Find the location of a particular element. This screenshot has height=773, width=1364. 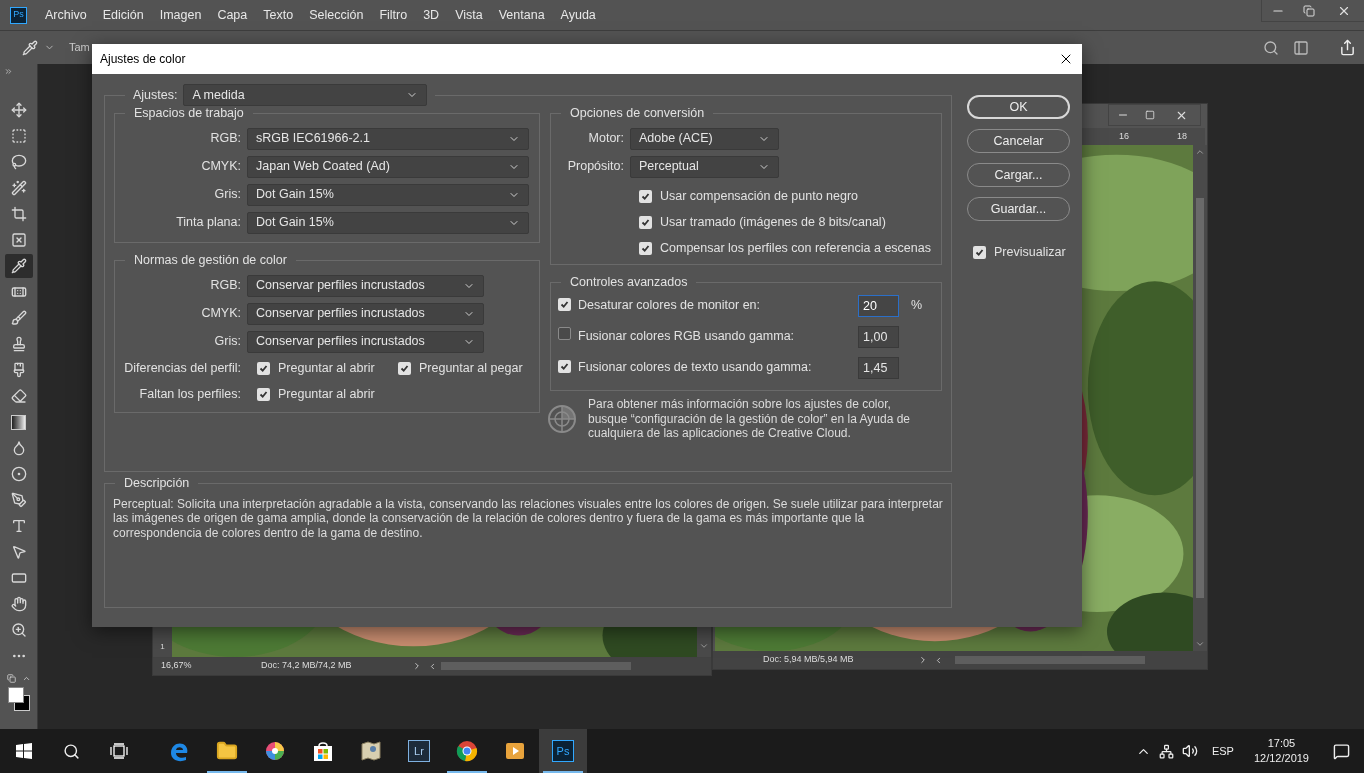

lightroom-logo: Lr is located at coordinates (419, 751).